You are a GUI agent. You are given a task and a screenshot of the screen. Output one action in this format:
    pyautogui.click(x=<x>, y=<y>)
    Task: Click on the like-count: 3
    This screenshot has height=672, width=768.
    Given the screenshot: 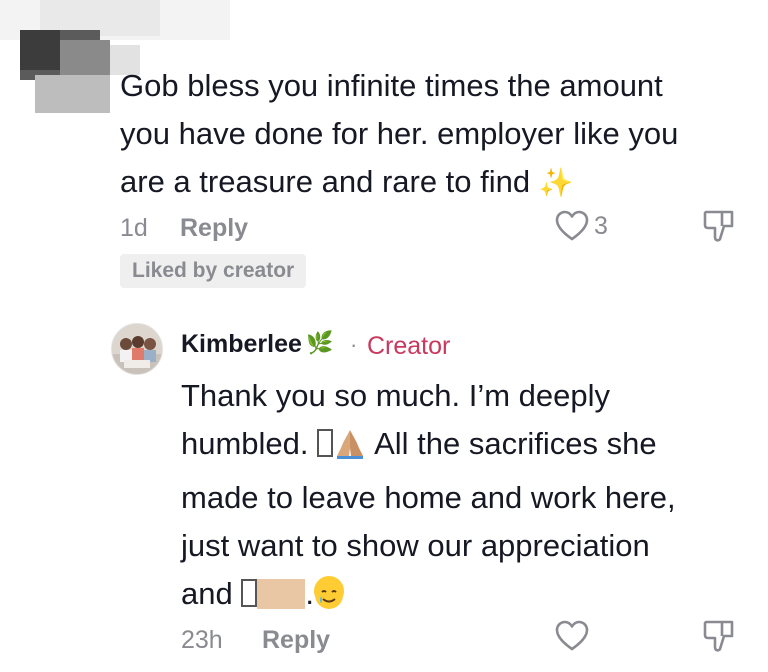 What is the action you would take?
    pyautogui.click(x=601, y=226)
    